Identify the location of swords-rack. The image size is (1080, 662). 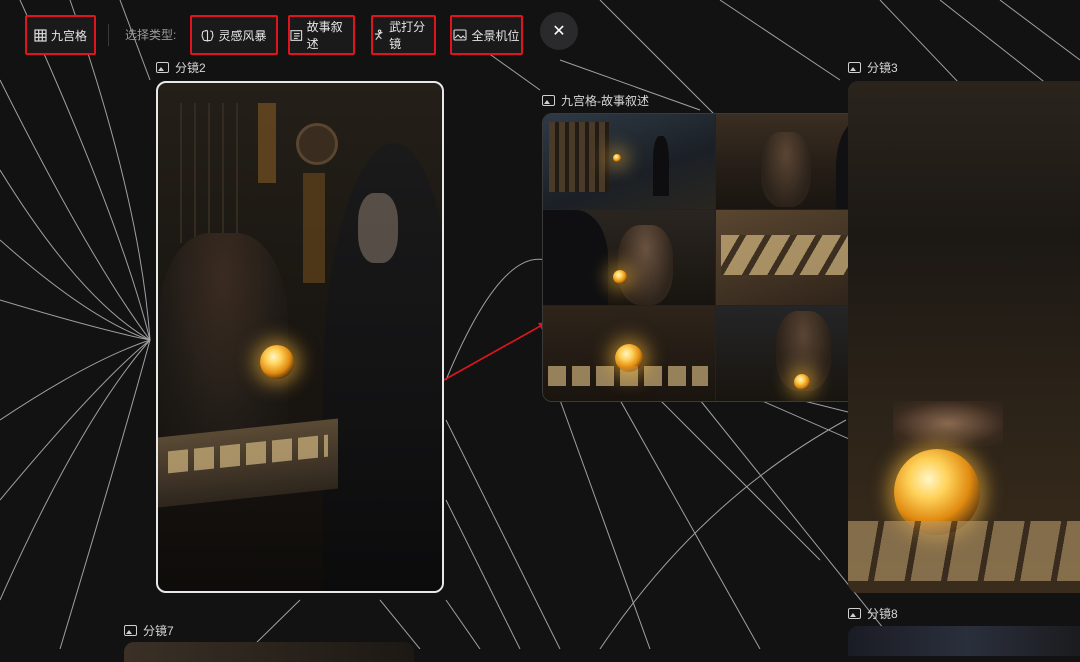
(208, 173).